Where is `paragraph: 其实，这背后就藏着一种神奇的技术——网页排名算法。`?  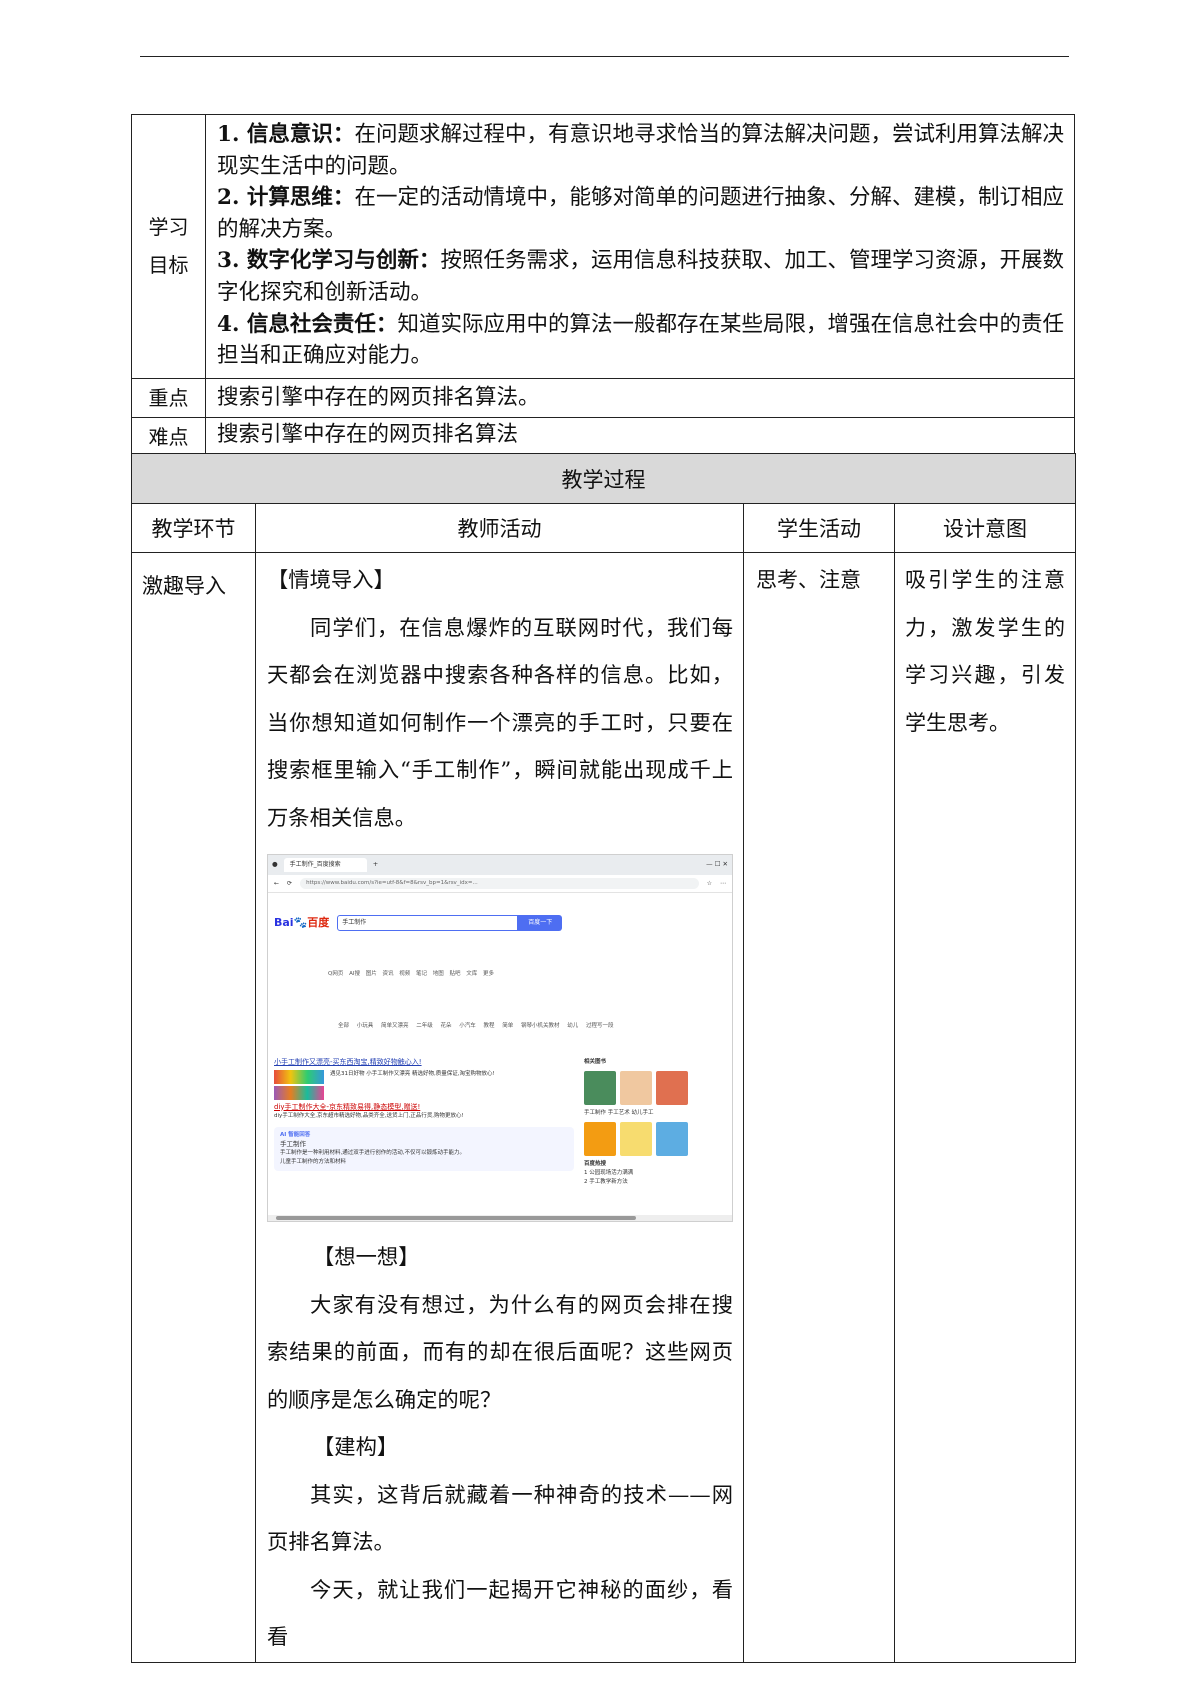
paragraph: 其实，这背后就藏着一种神奇的技术——网页排名算法。 is located at coordinates (500, 1519).